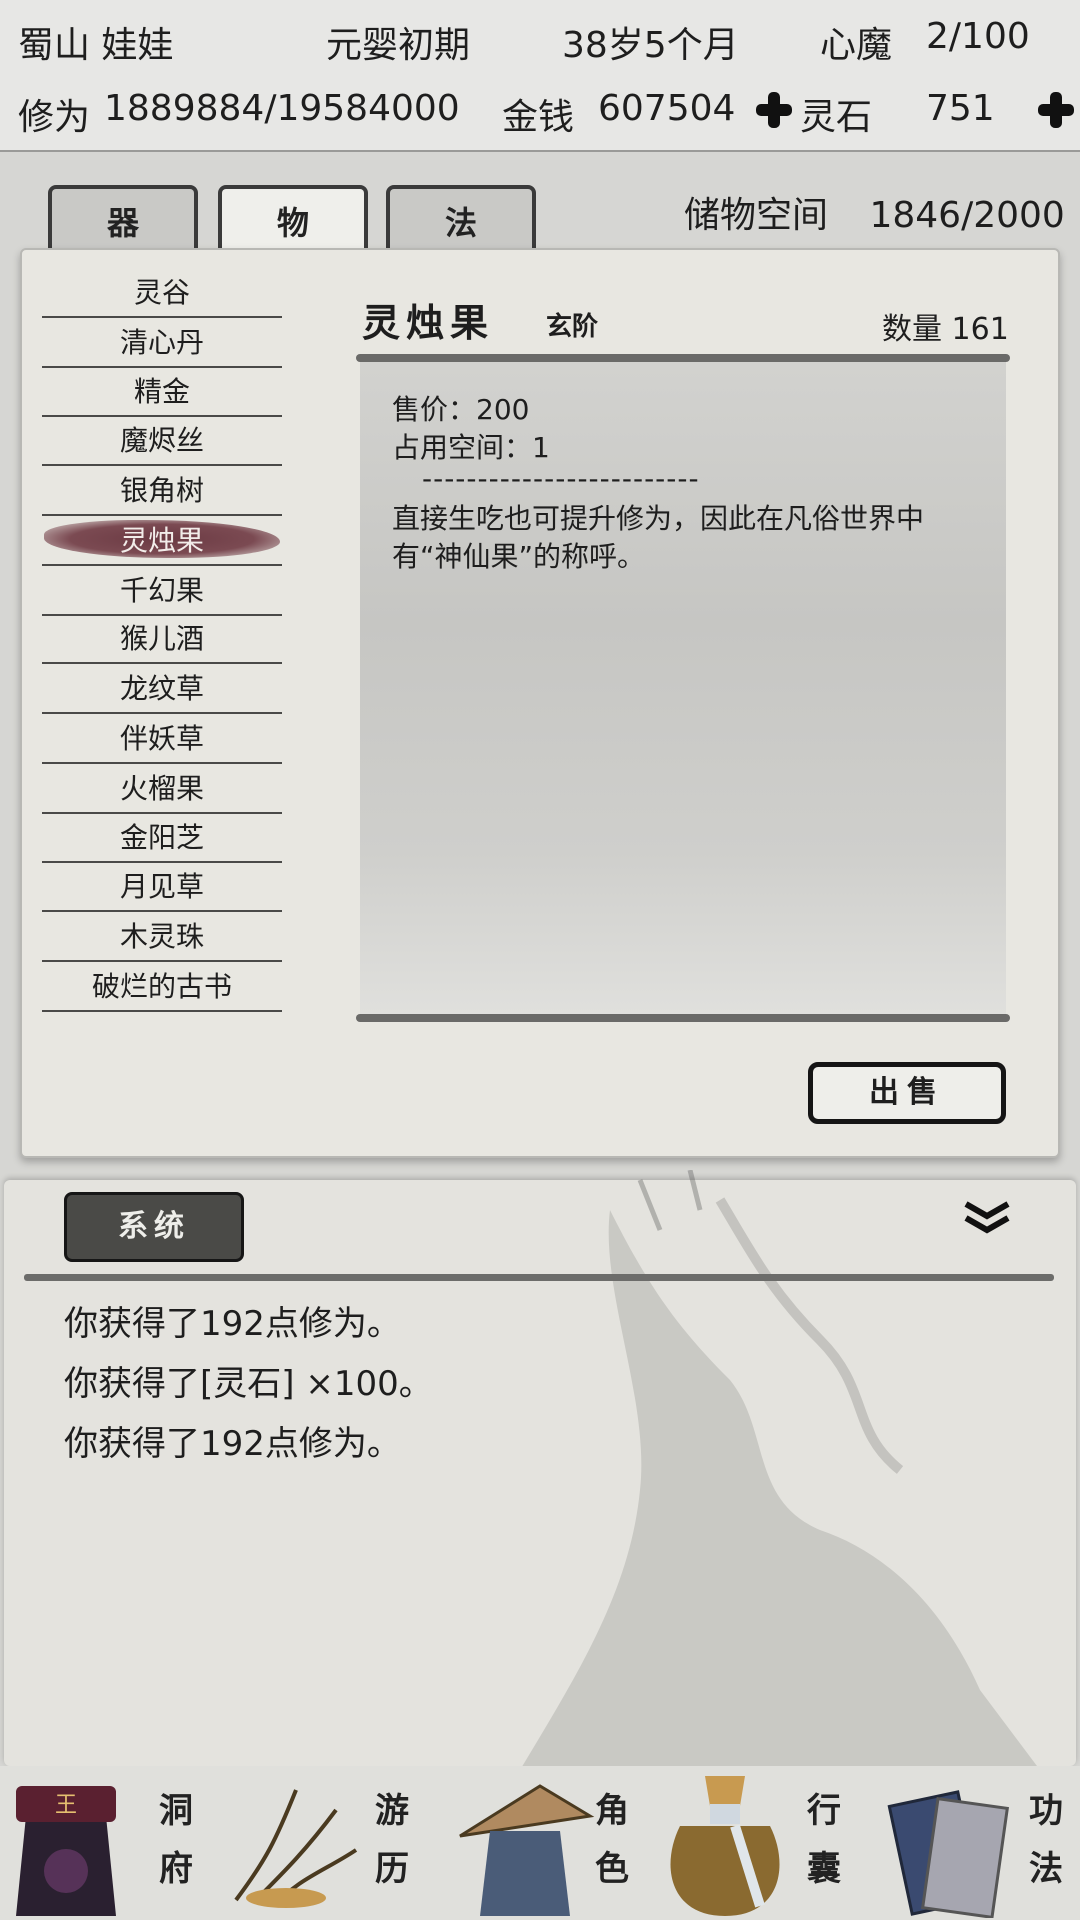 Image resolution: width=1080 pixels, height=1920 pixels. What do you see at coordinates (527, 1850) in the screenshot?
I see `character-icon` at bounding box center [527, 1850].